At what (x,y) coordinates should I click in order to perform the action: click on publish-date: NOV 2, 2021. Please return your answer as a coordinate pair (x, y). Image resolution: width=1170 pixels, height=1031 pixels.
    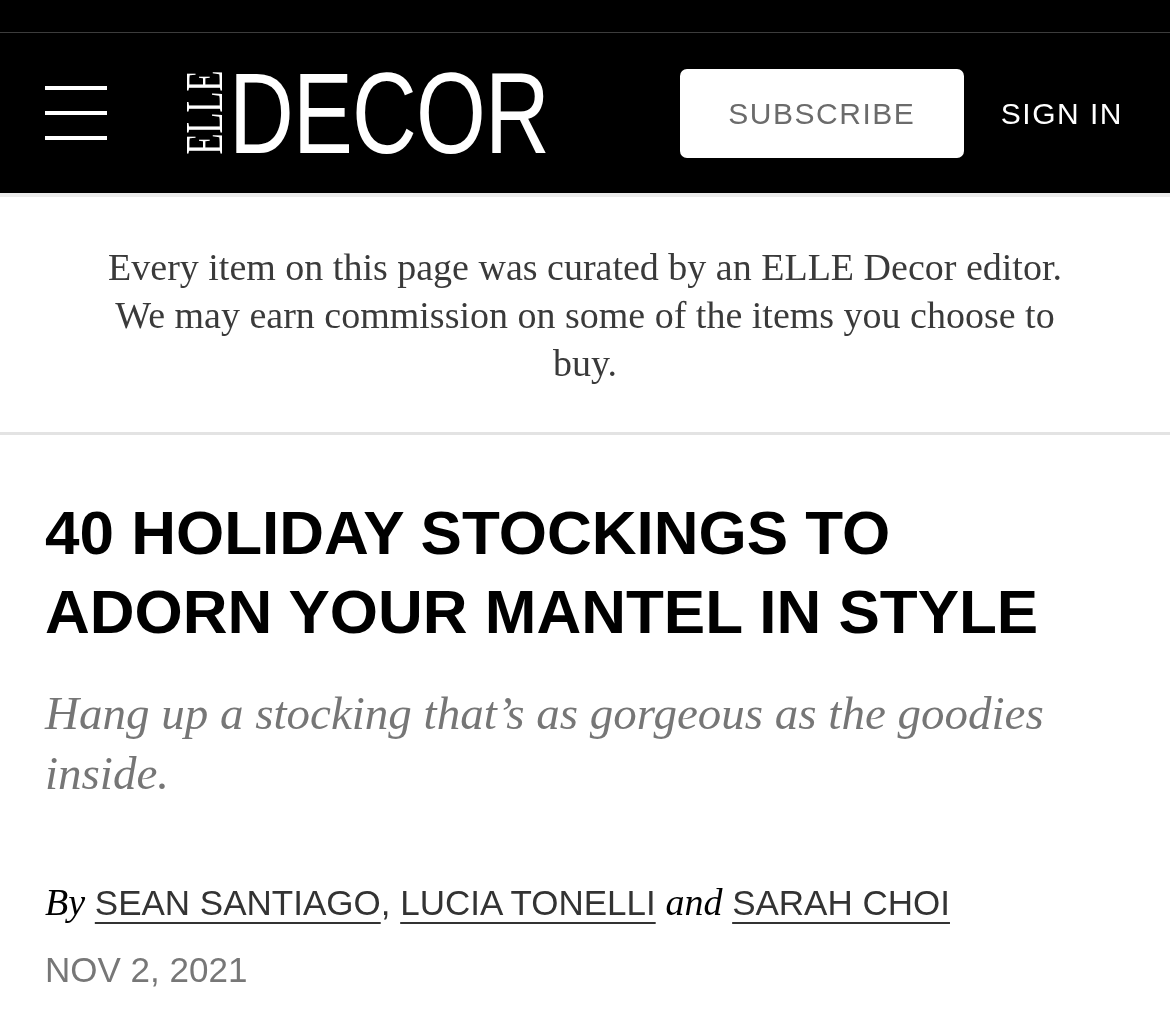
    Looking at the image, I should click on (147, 970).